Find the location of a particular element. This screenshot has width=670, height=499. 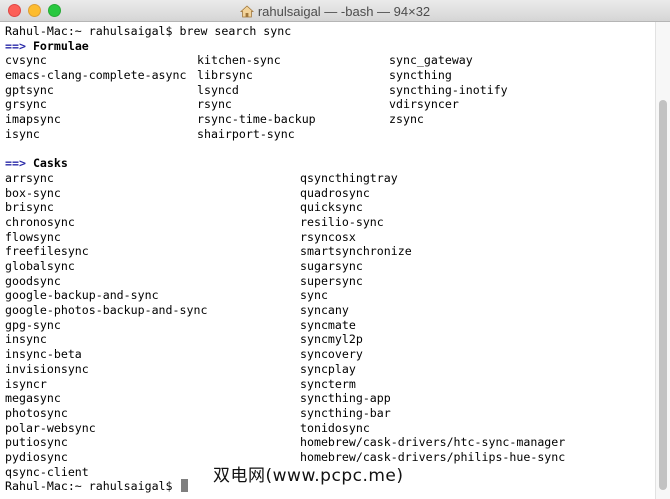

cask-item: chronosync is located at coordinates (40, 221).